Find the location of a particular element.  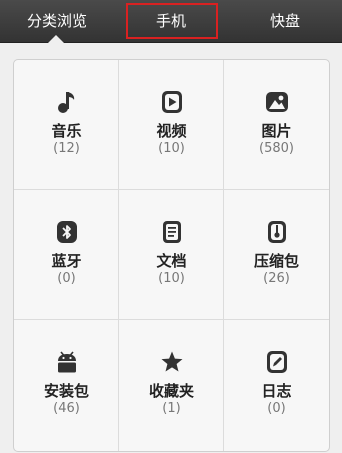

category-music-count: (12) is located at coordinates (66, 148).